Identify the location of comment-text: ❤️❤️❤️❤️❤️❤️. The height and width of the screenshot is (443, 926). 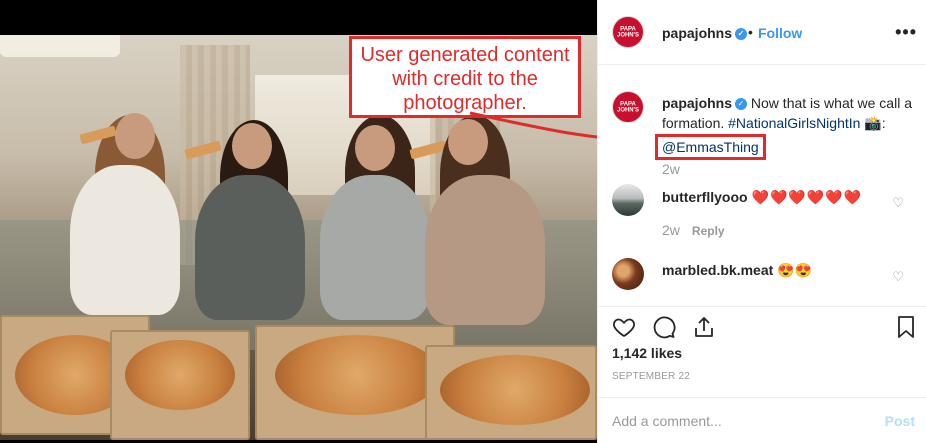
(807, 197).